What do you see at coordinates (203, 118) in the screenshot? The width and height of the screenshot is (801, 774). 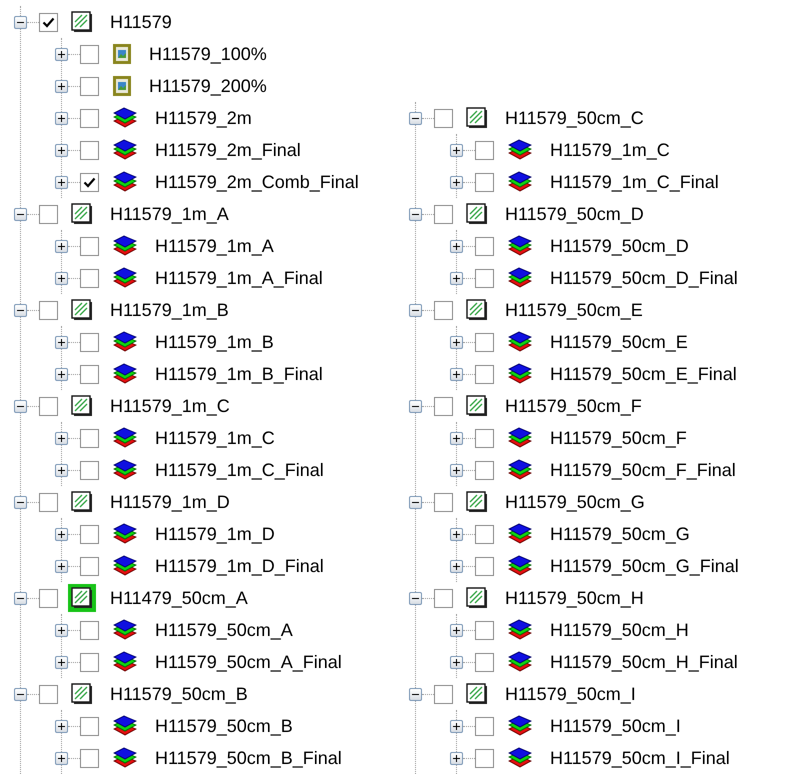 I see `layer-name: H11579_2m` at bounding box center [203, 118].